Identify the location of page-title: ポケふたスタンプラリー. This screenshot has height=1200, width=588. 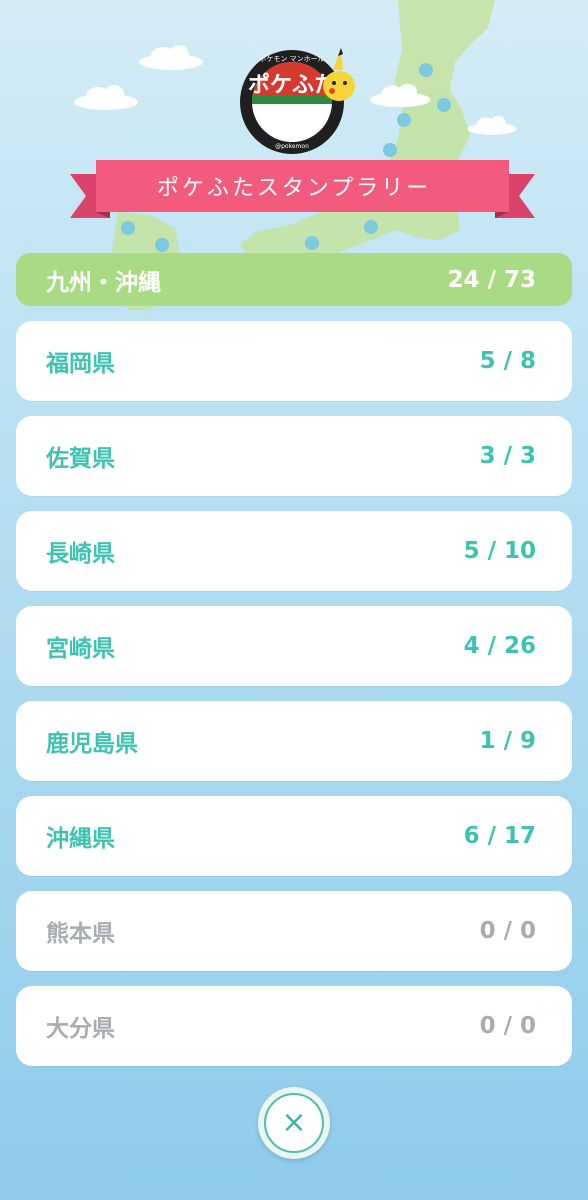
(294, 188).